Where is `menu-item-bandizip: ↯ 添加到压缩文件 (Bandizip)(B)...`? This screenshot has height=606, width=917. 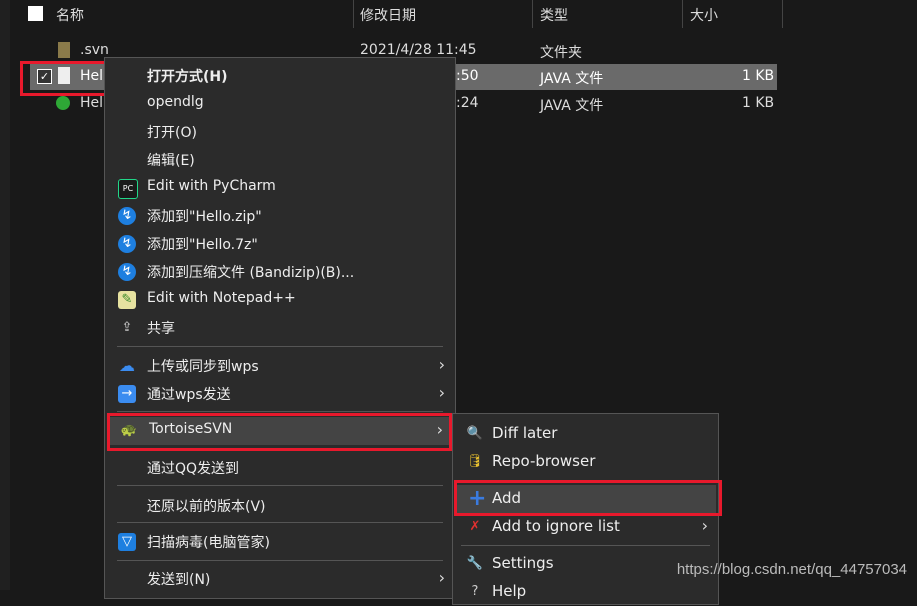
menu-item-bandizip: ↯ 添加到压缩文件 (Bandizip)(B)... is located at coordinates (280, 272).